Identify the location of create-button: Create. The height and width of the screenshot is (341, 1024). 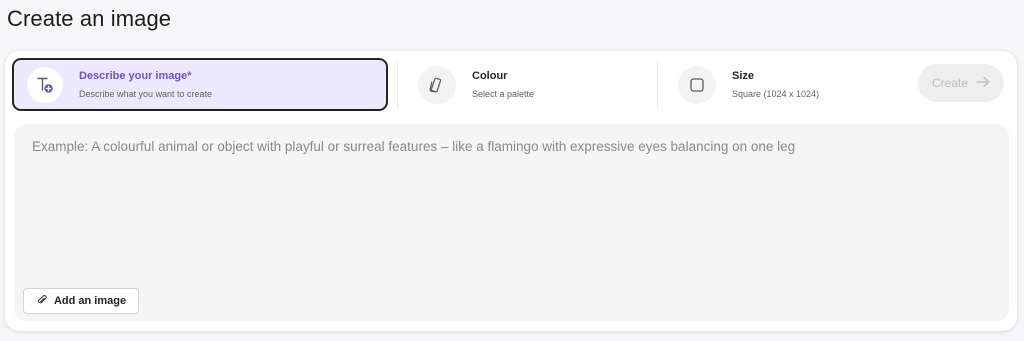
(961, 83).